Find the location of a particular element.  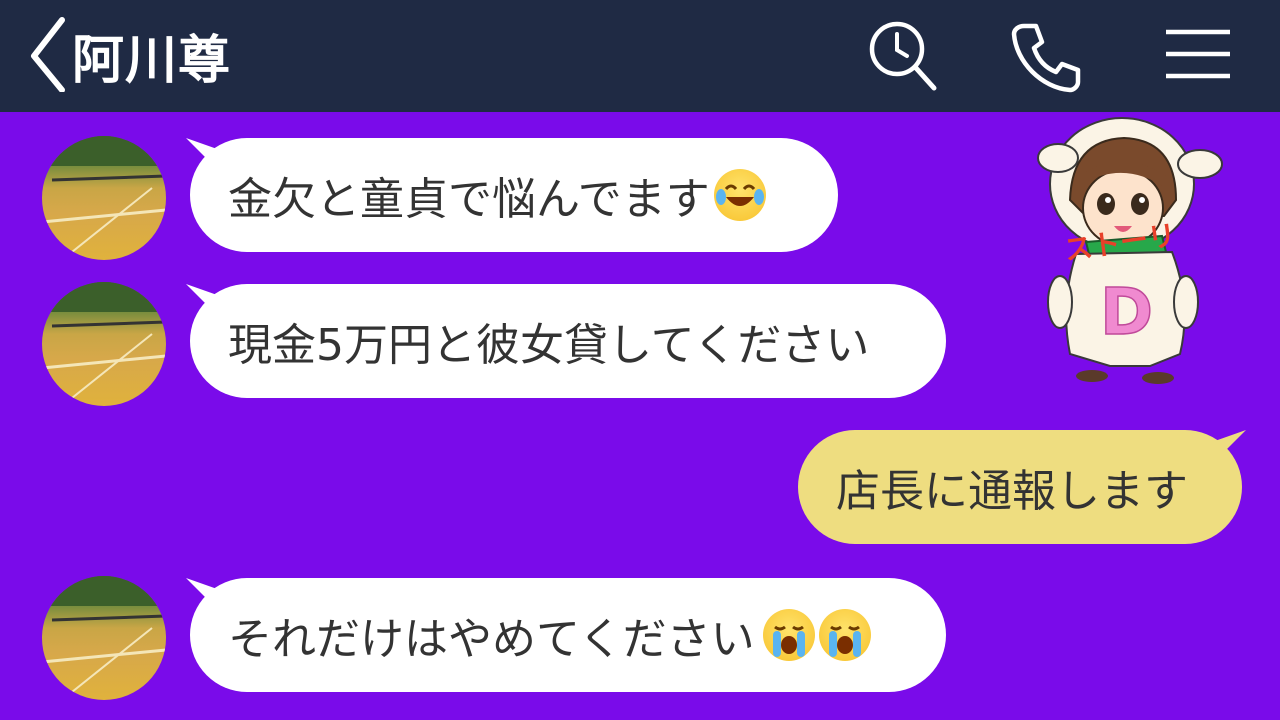

message-bubble: それだけはやめてください is located at coordinates (568, 635).